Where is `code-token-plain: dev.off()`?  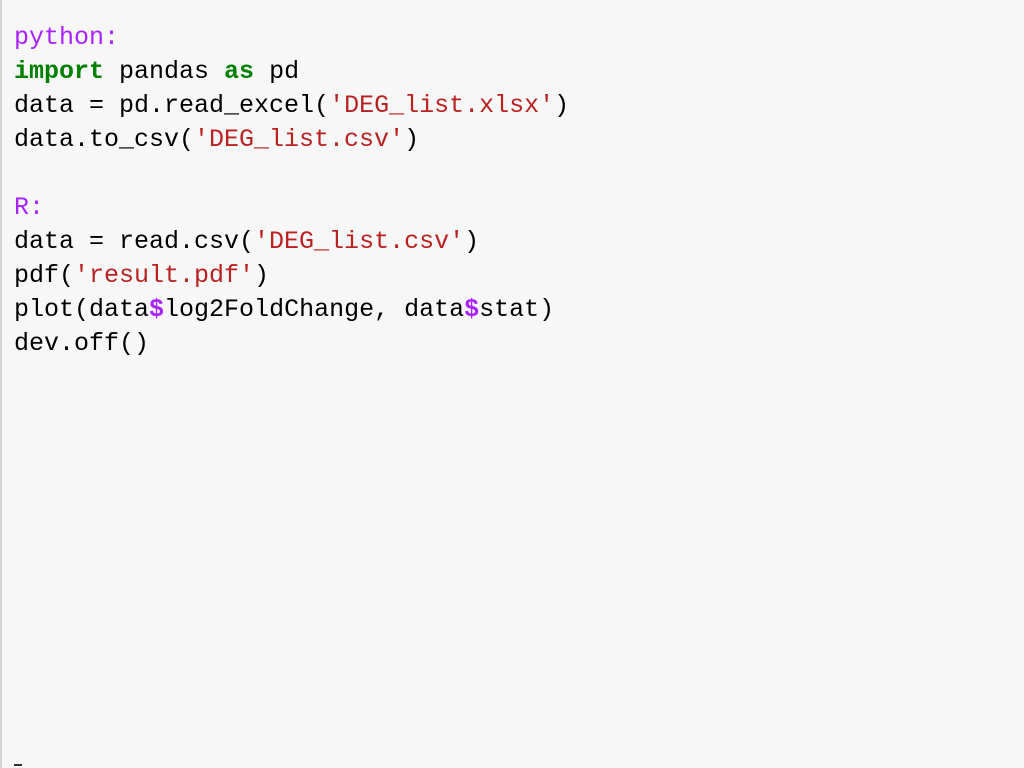 code-token-plain: dev.off() is located at coordinates (82, 343).